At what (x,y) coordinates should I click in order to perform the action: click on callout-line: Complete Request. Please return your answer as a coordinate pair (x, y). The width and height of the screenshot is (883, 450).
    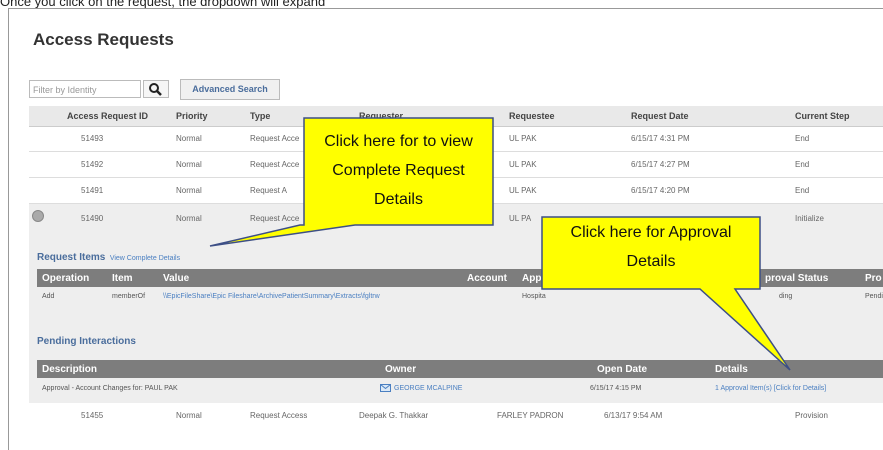
    Looking at the image, I should click on (398, 170).